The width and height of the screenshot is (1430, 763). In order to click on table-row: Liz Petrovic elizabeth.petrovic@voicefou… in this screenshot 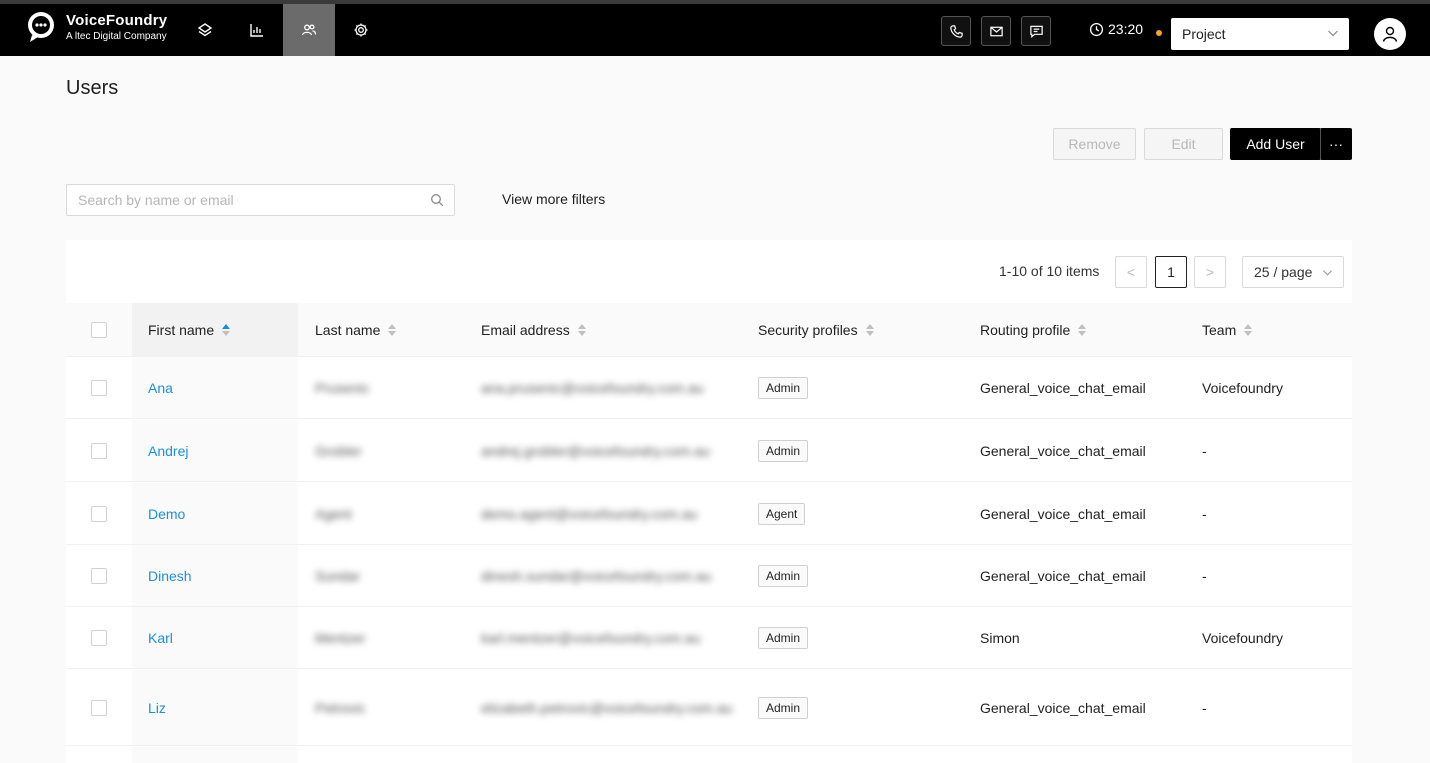, I will do `click(709, 708)`.